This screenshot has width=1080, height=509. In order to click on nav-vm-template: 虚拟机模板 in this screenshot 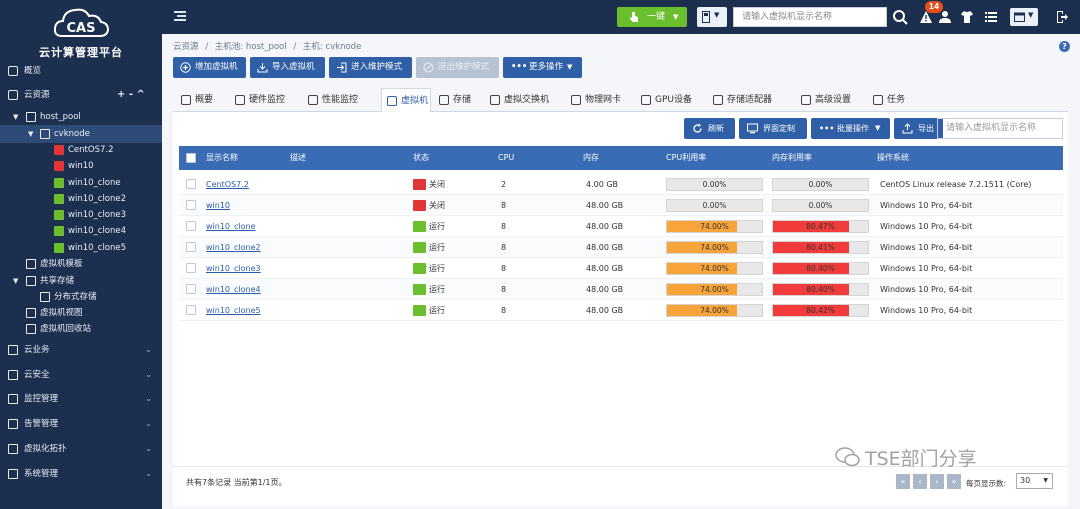, I will do `click(81, 264)`.